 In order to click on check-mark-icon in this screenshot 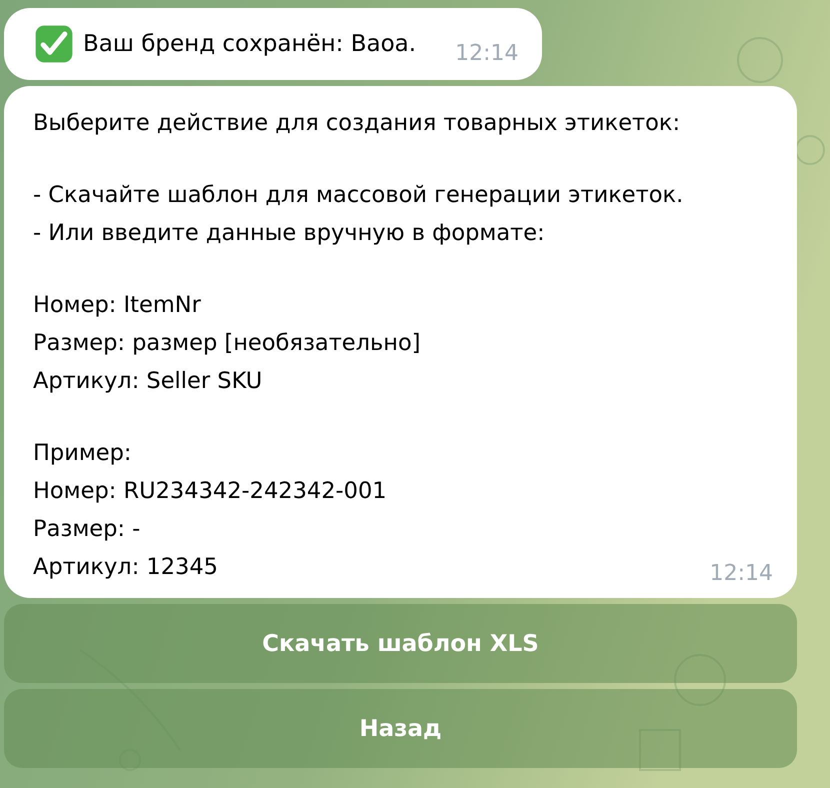, I will do `click(54, 44)`.